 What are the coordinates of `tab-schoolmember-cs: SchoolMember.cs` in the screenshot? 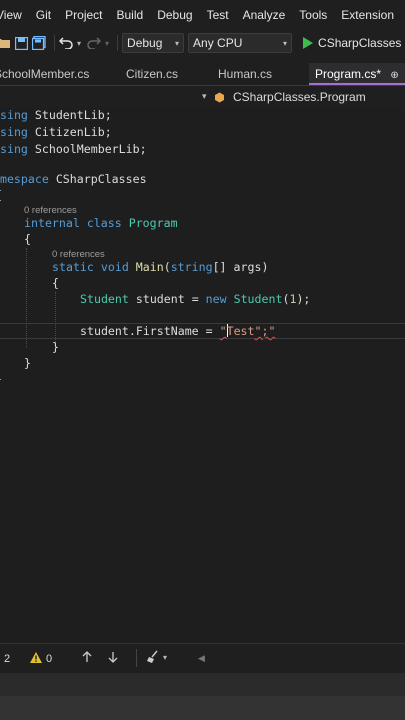 It's located at (56, 74).